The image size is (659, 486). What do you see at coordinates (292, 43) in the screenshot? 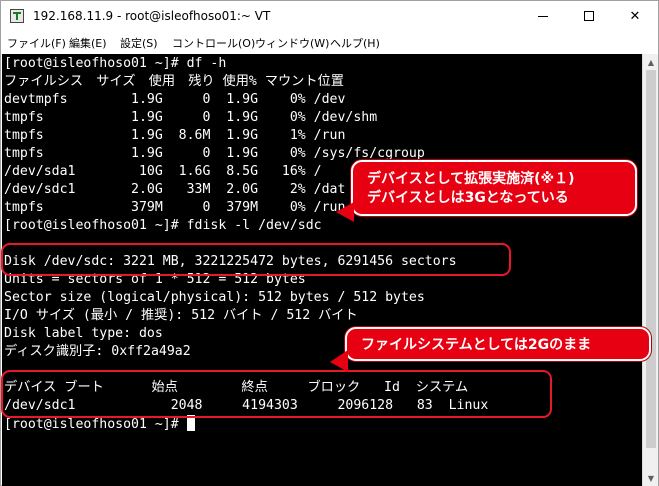
I see `menu-window: ウィンドウ(W)` at bounding box center [292, 43].